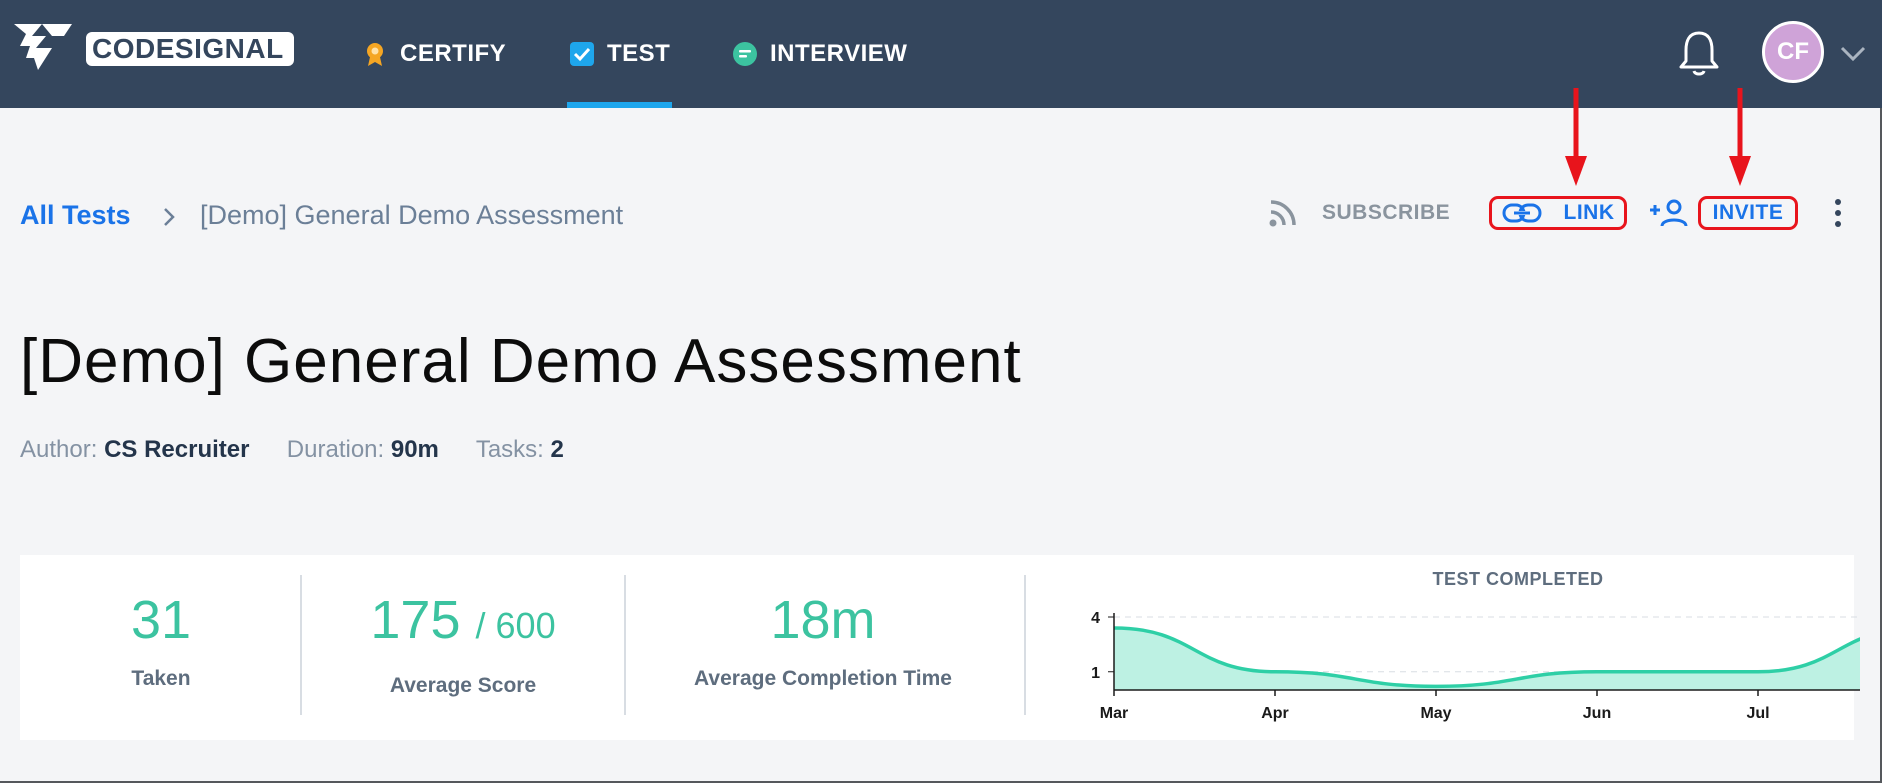 This screenshot has height=783, width=1882. Describe the element at coordinates (941, 54) in the screenshot. I see `top-navigation-bar: CODESIGNAL CERTIFY TEST INTERVIEW CF` at that location.